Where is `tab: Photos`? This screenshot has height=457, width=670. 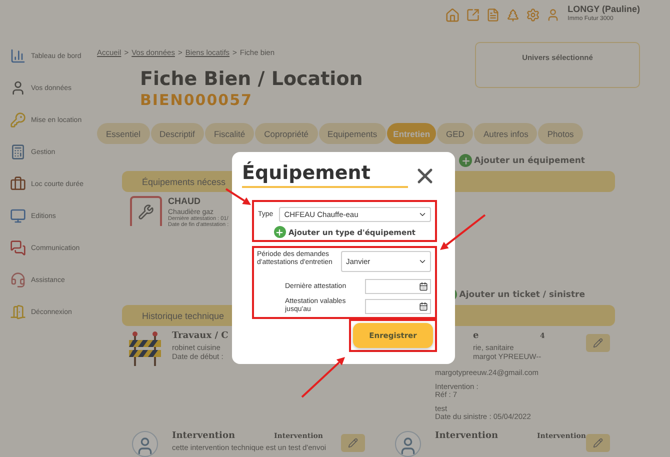
tab: Photos is located at coordinates (560, 133).